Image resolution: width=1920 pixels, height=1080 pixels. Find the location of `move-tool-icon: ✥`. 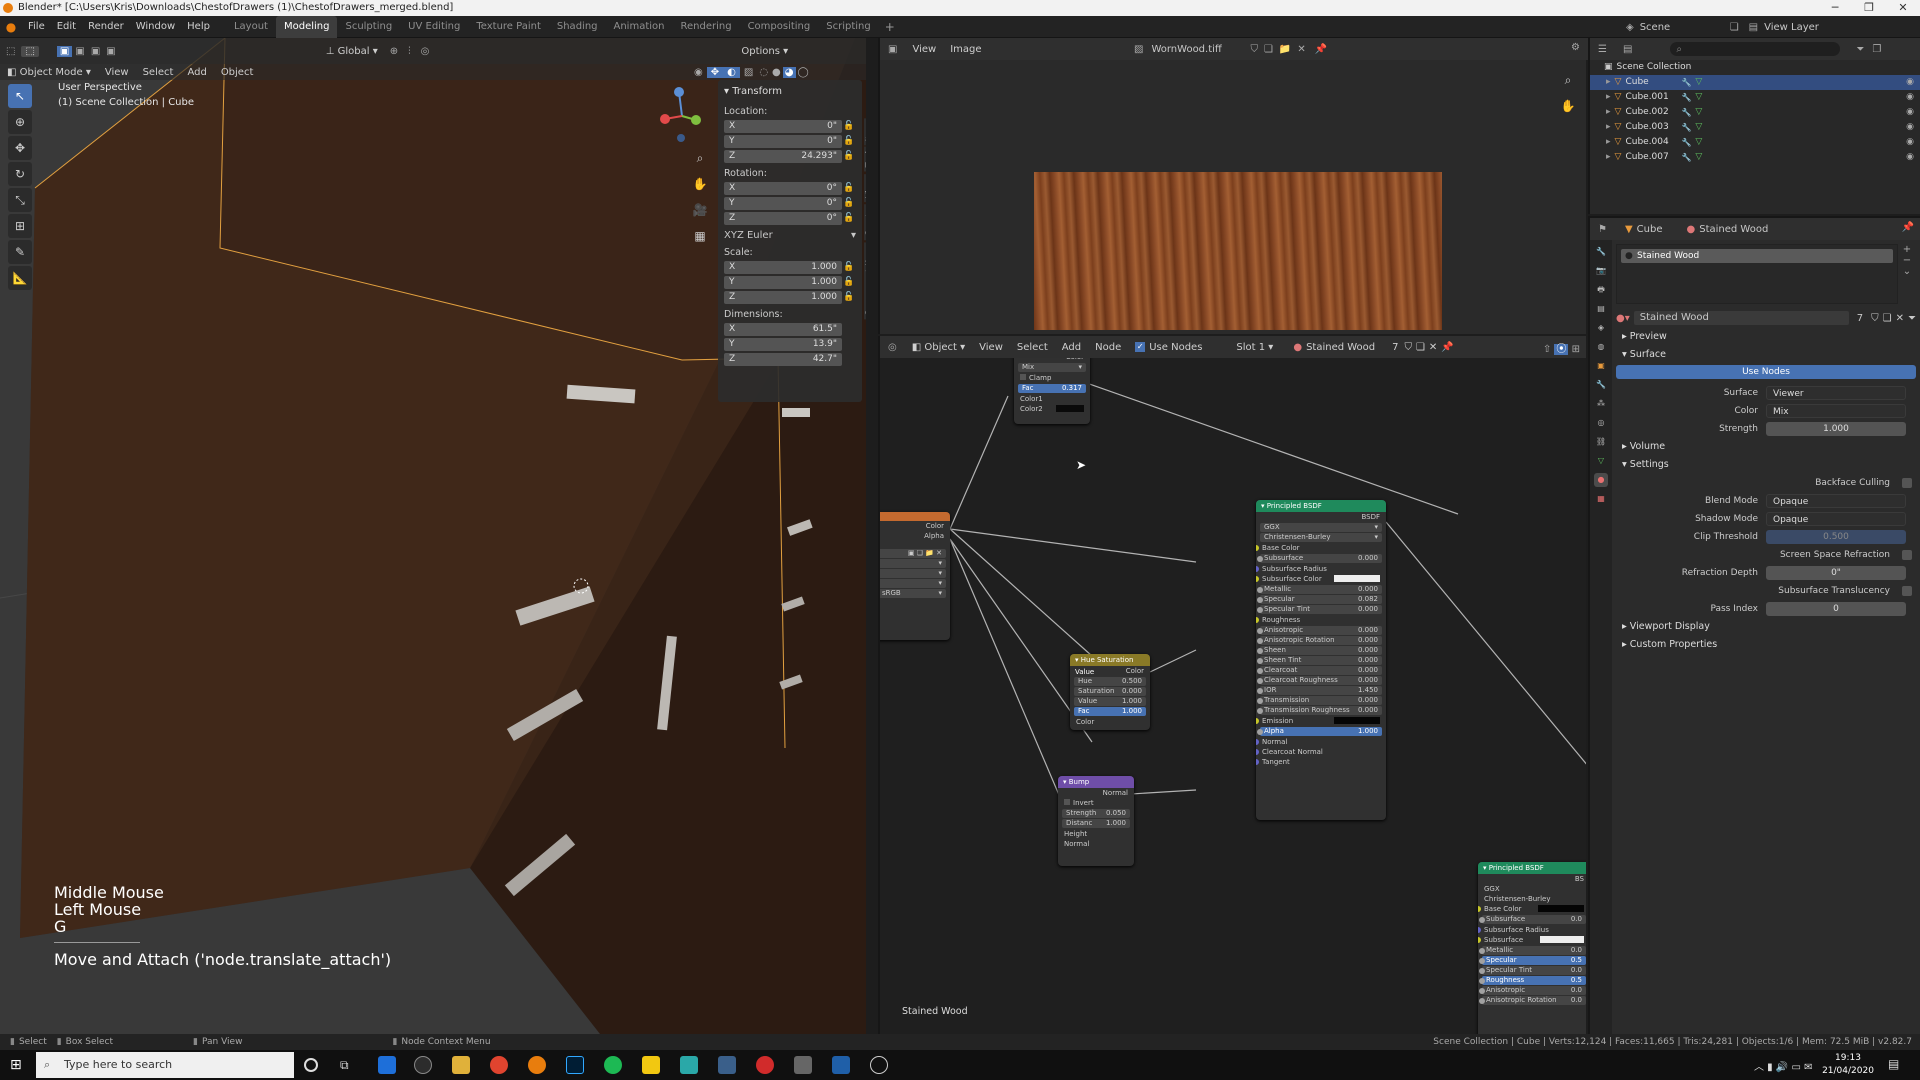

move-tool-icon: ✥ is located at coordinates (20, 148).